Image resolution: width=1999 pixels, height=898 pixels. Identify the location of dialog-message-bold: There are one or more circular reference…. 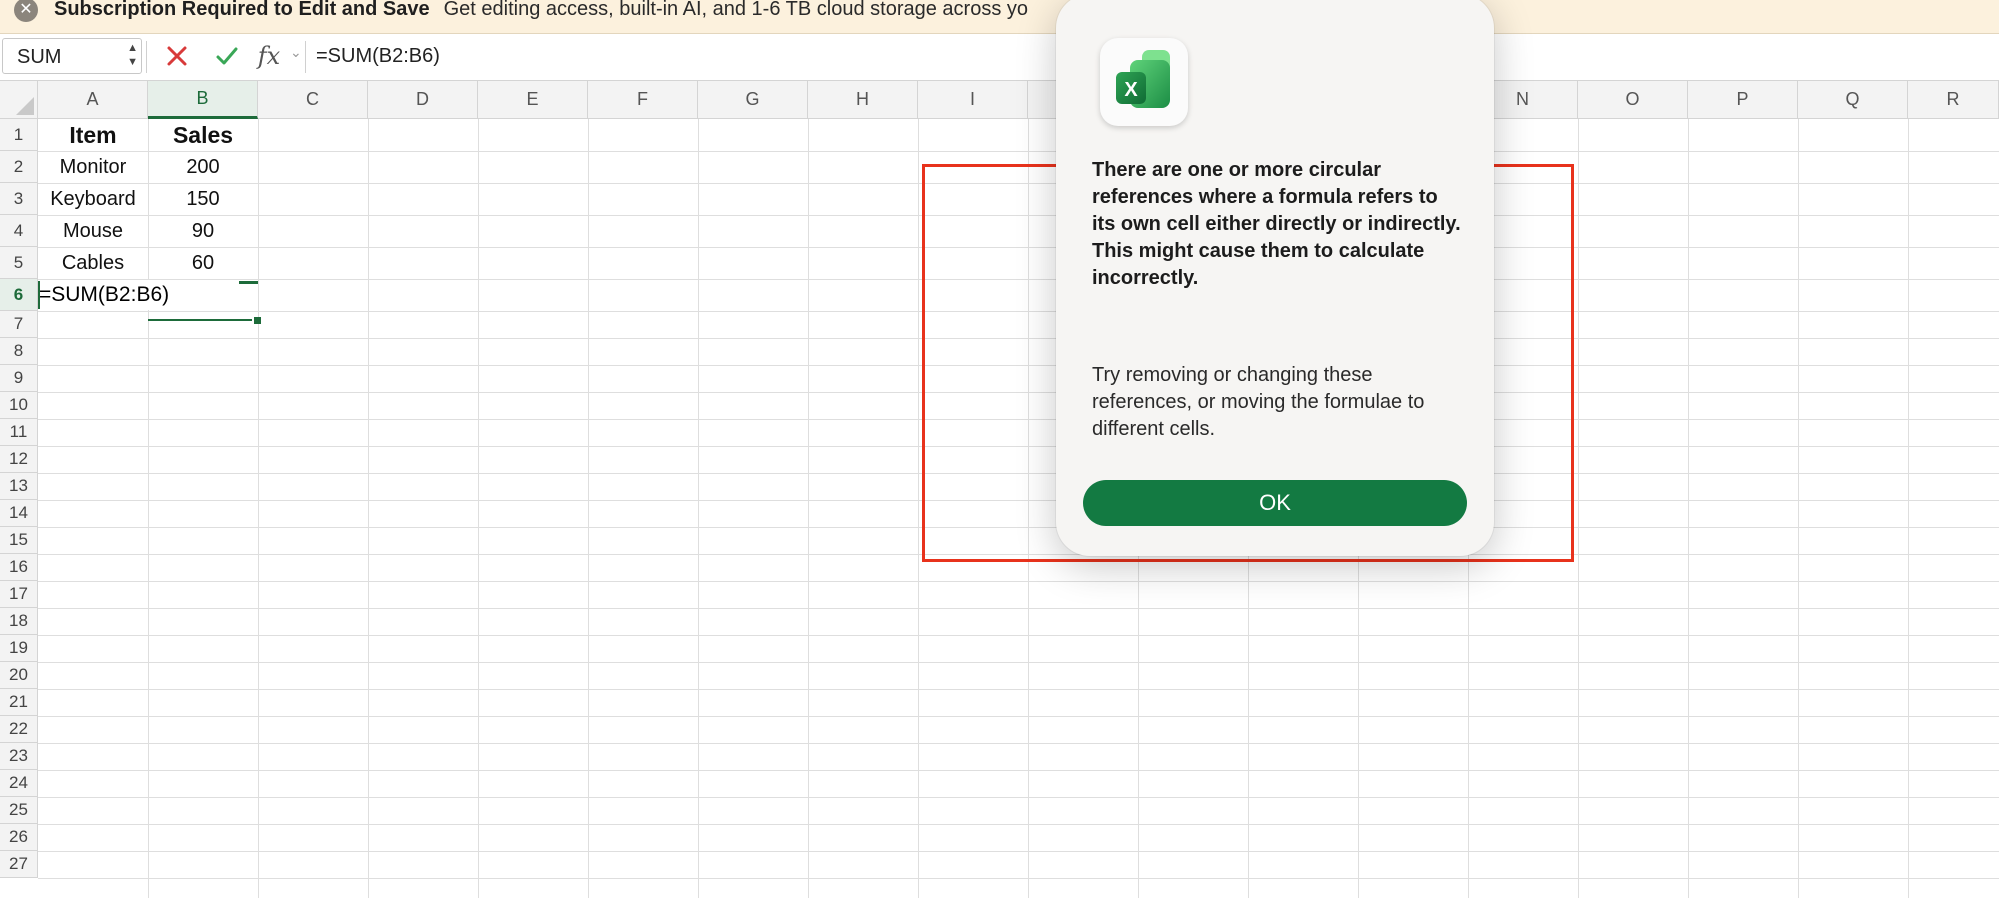
(1276, 224).